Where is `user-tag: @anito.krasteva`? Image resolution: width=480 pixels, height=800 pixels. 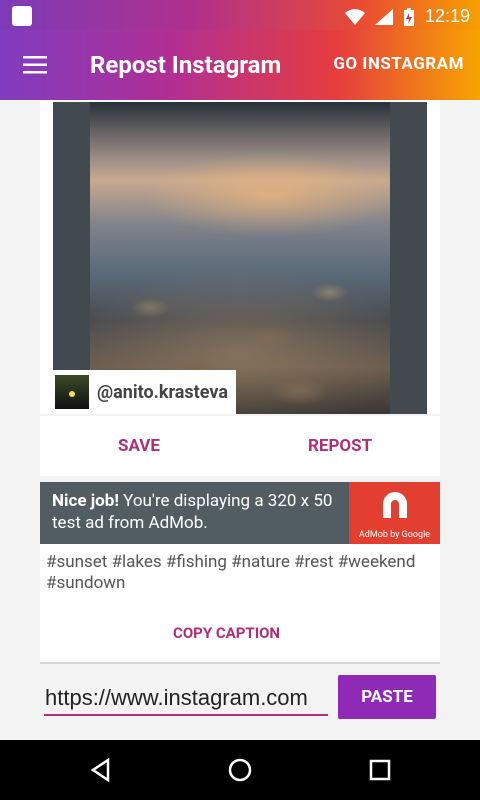 user-tag: @anito.krasteva is located at coordinates (144, 392).